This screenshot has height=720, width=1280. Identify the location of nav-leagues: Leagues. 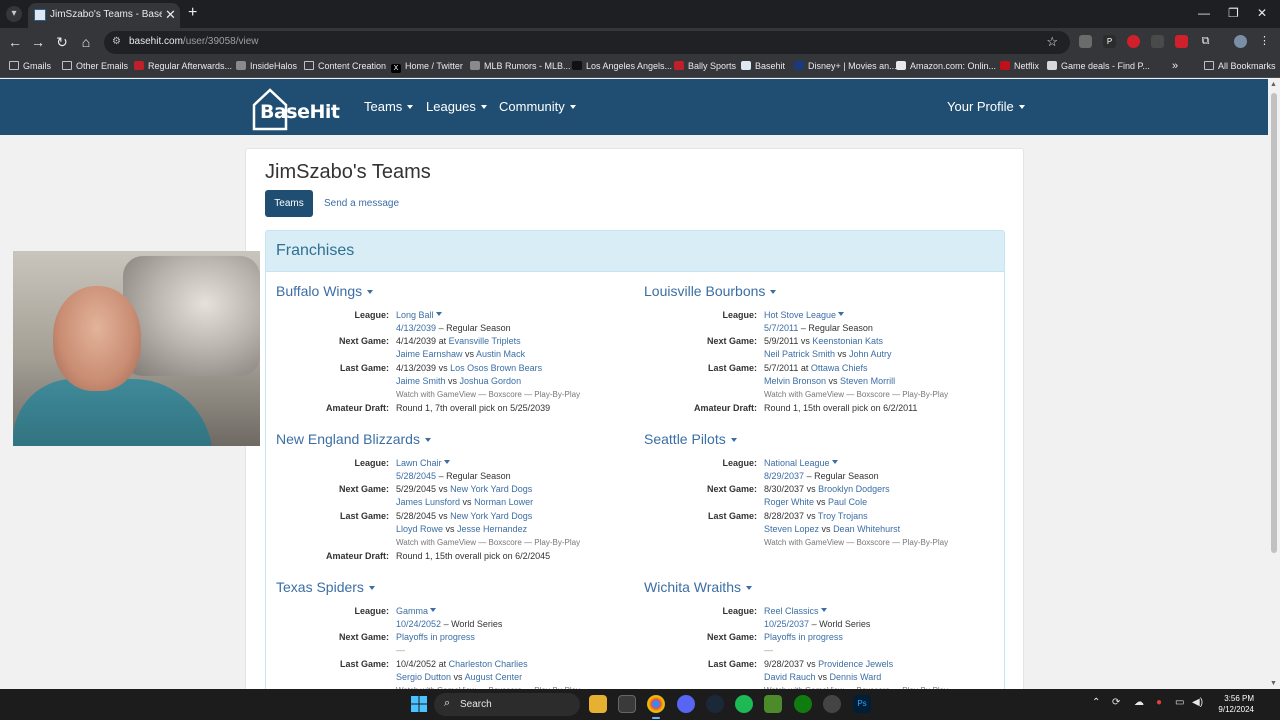
(456, 106).